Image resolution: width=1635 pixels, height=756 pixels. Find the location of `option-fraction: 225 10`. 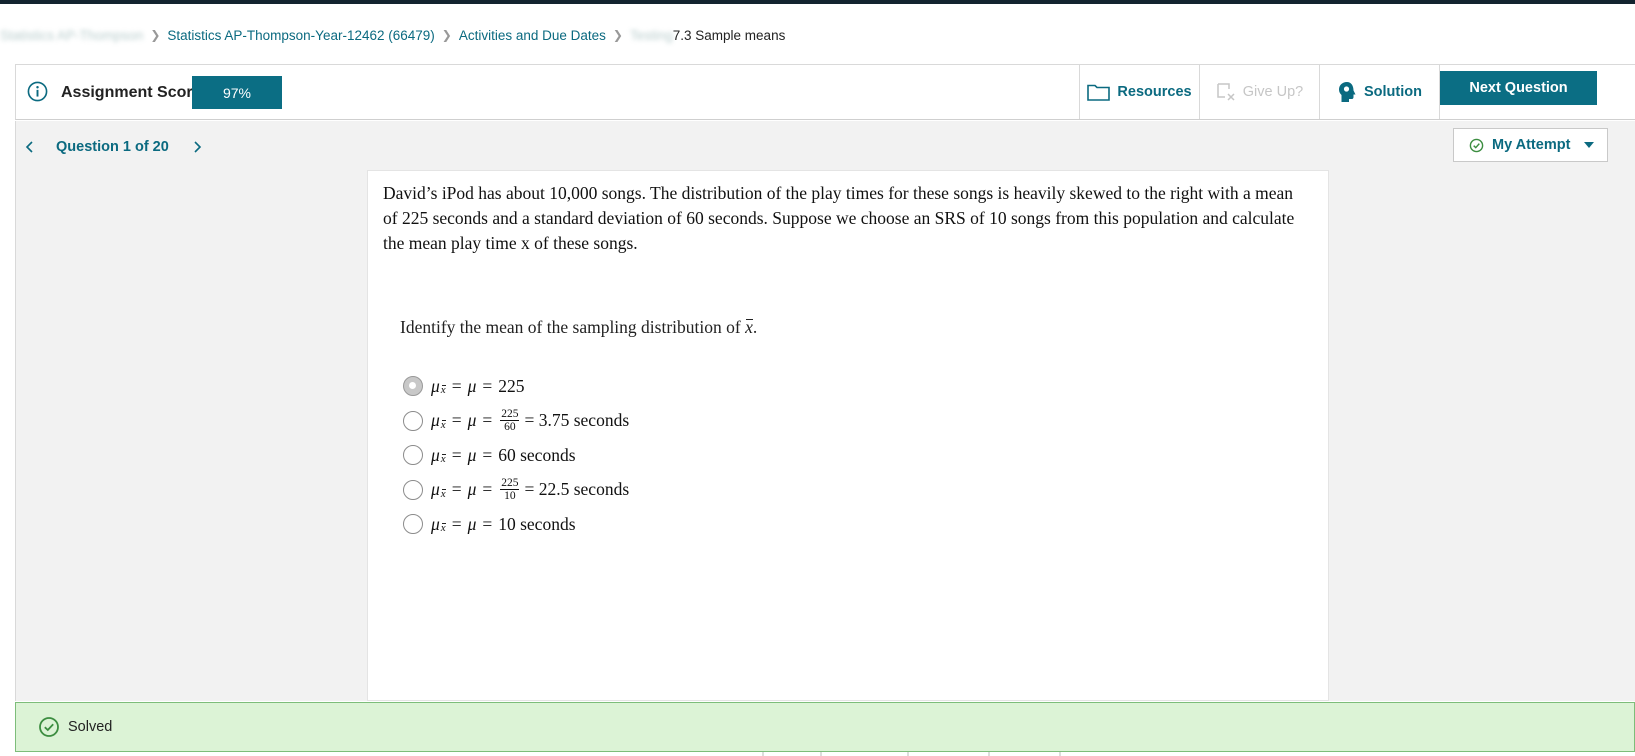

option-fraction: 225 10 is located at coordinates (510, 490).